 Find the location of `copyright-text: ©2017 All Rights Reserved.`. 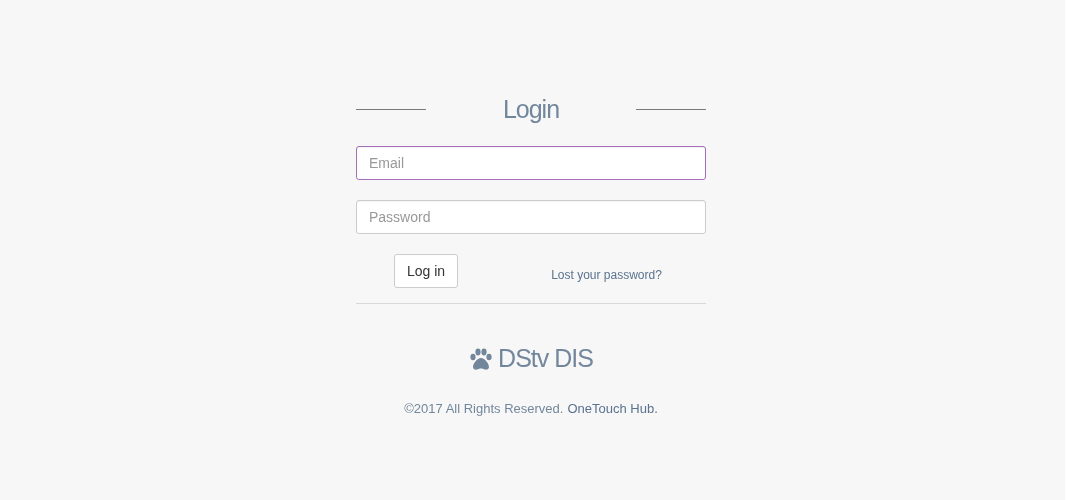

copyright-text: ©2017 All Rights Reserved. is located at coordinates (484, 408).